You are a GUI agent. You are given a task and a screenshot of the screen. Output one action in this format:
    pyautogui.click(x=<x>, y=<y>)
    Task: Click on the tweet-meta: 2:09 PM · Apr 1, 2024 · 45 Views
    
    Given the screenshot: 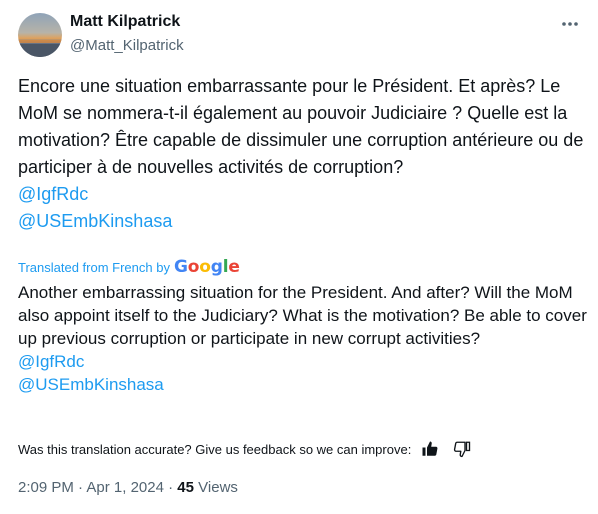 What is the action you would take?
    pyautogui.click(x=128, y=487)
    